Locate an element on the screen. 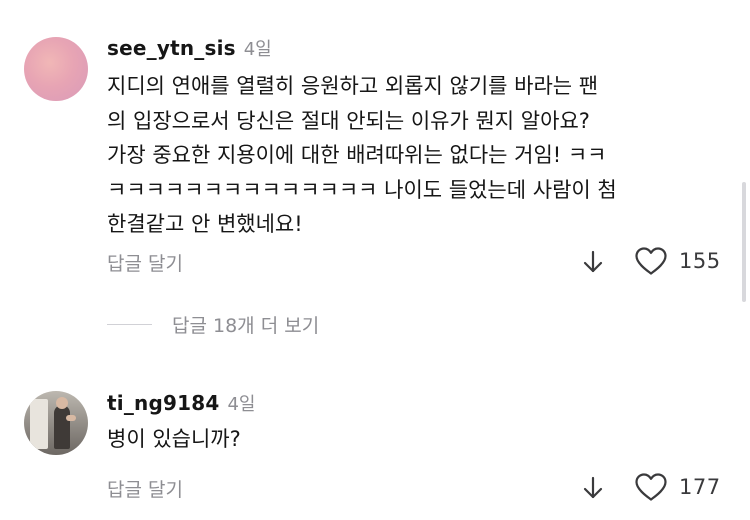 This screenshot has height=520, width=750. comment-text: 병이 있습니까? is located at coordinates (174, 439).